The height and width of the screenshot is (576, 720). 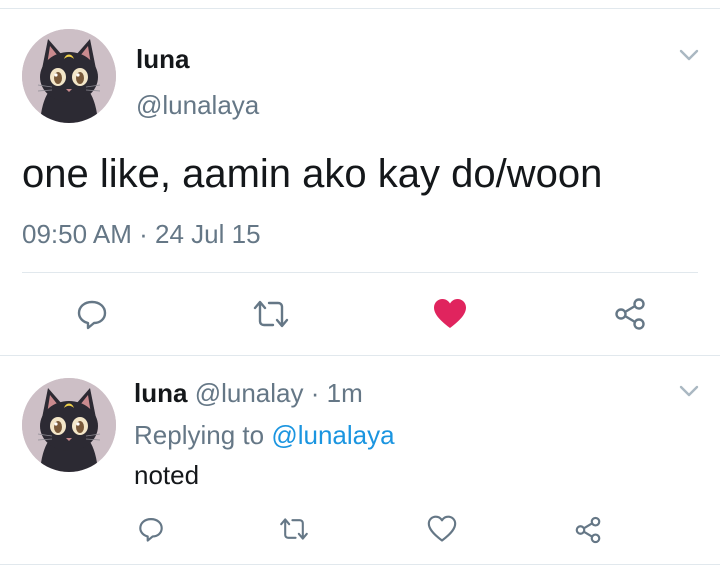 I want to click on tweet-text: noted, so click(x=167, y=475).